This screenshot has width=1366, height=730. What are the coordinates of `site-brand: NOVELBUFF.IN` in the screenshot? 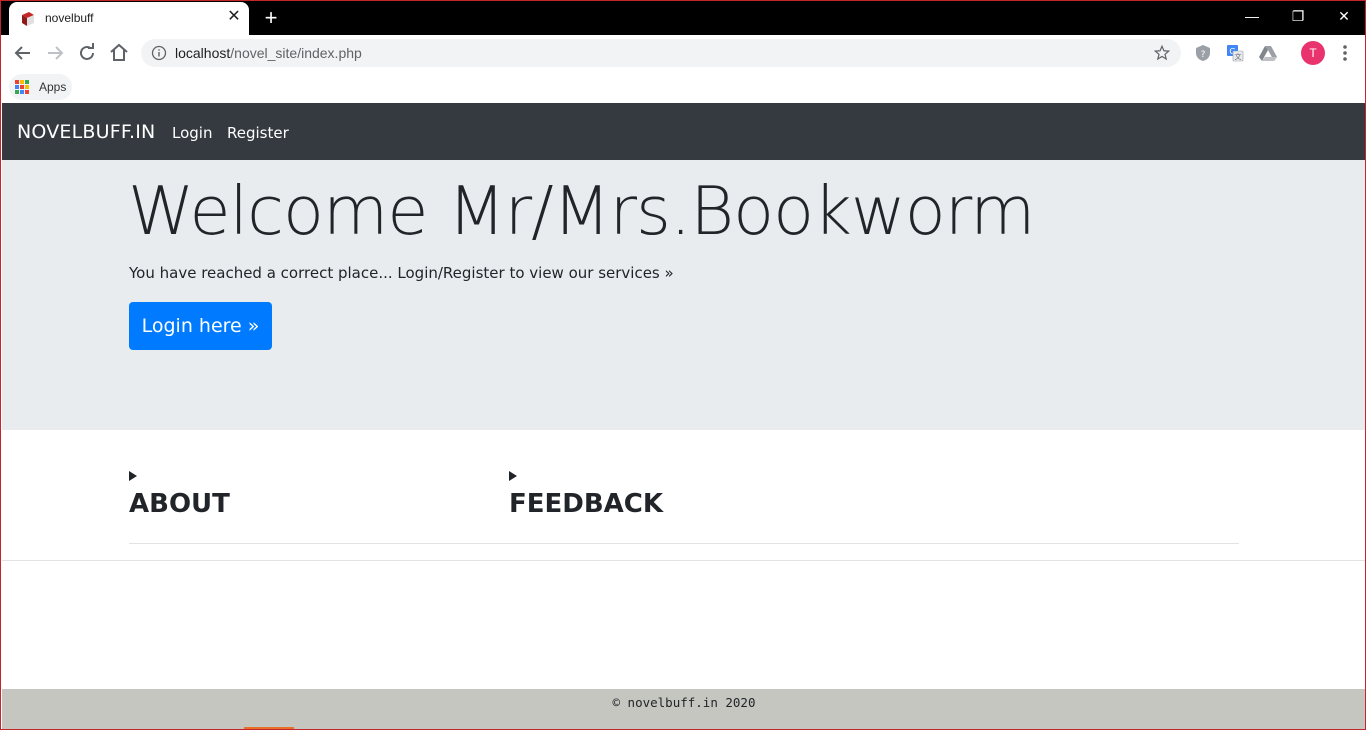 It's located at (86, 132).